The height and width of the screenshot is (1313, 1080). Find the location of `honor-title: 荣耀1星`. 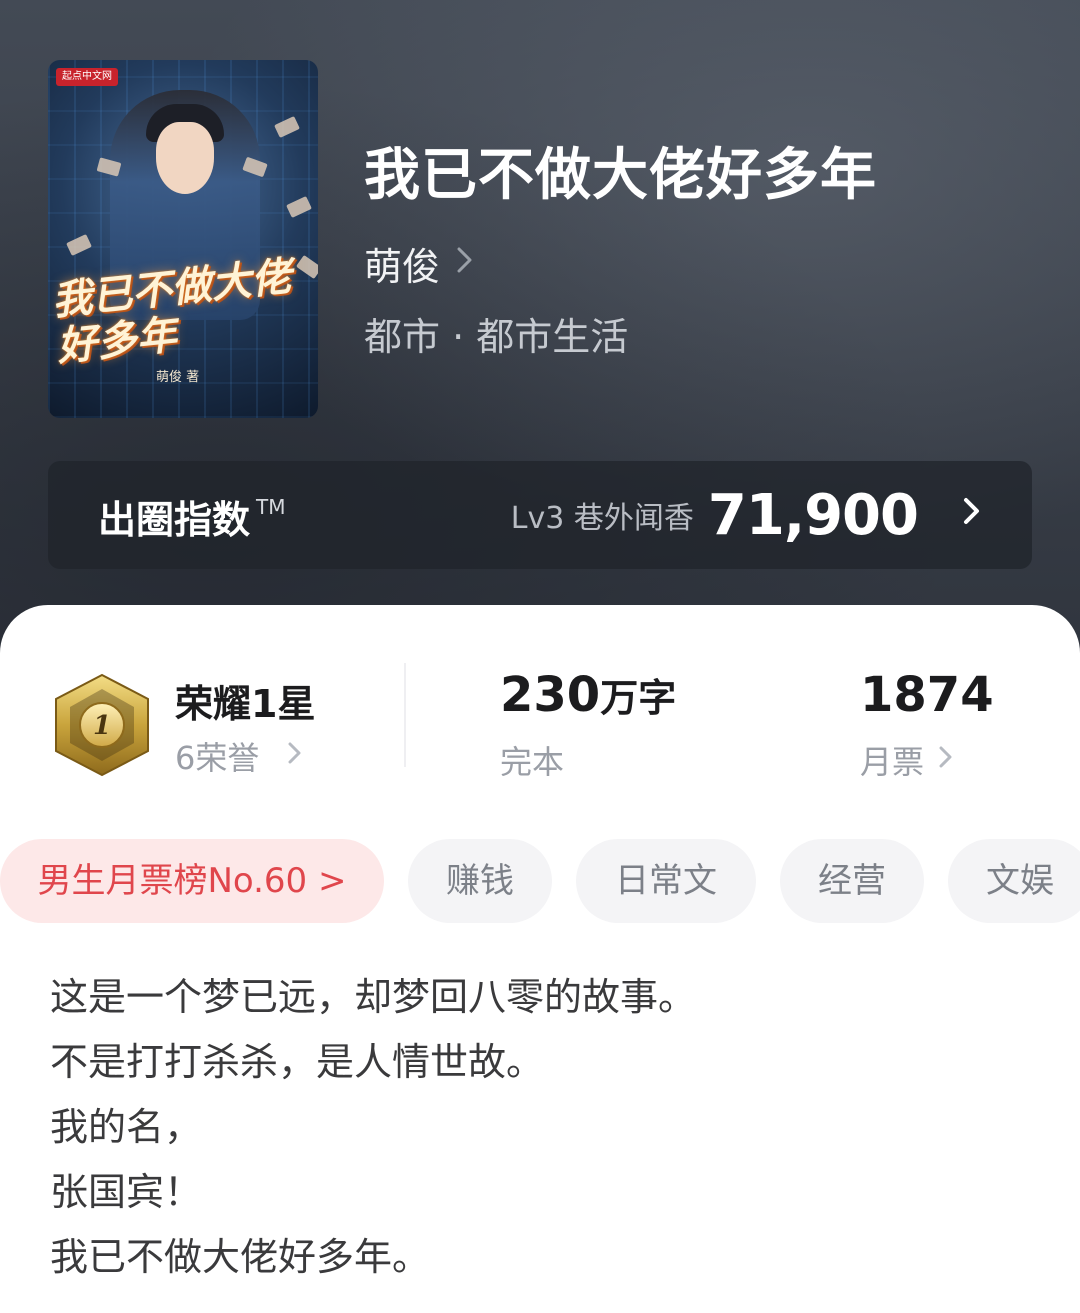

honor-title: 荣耀1星 is located at coordinates (245, 700).